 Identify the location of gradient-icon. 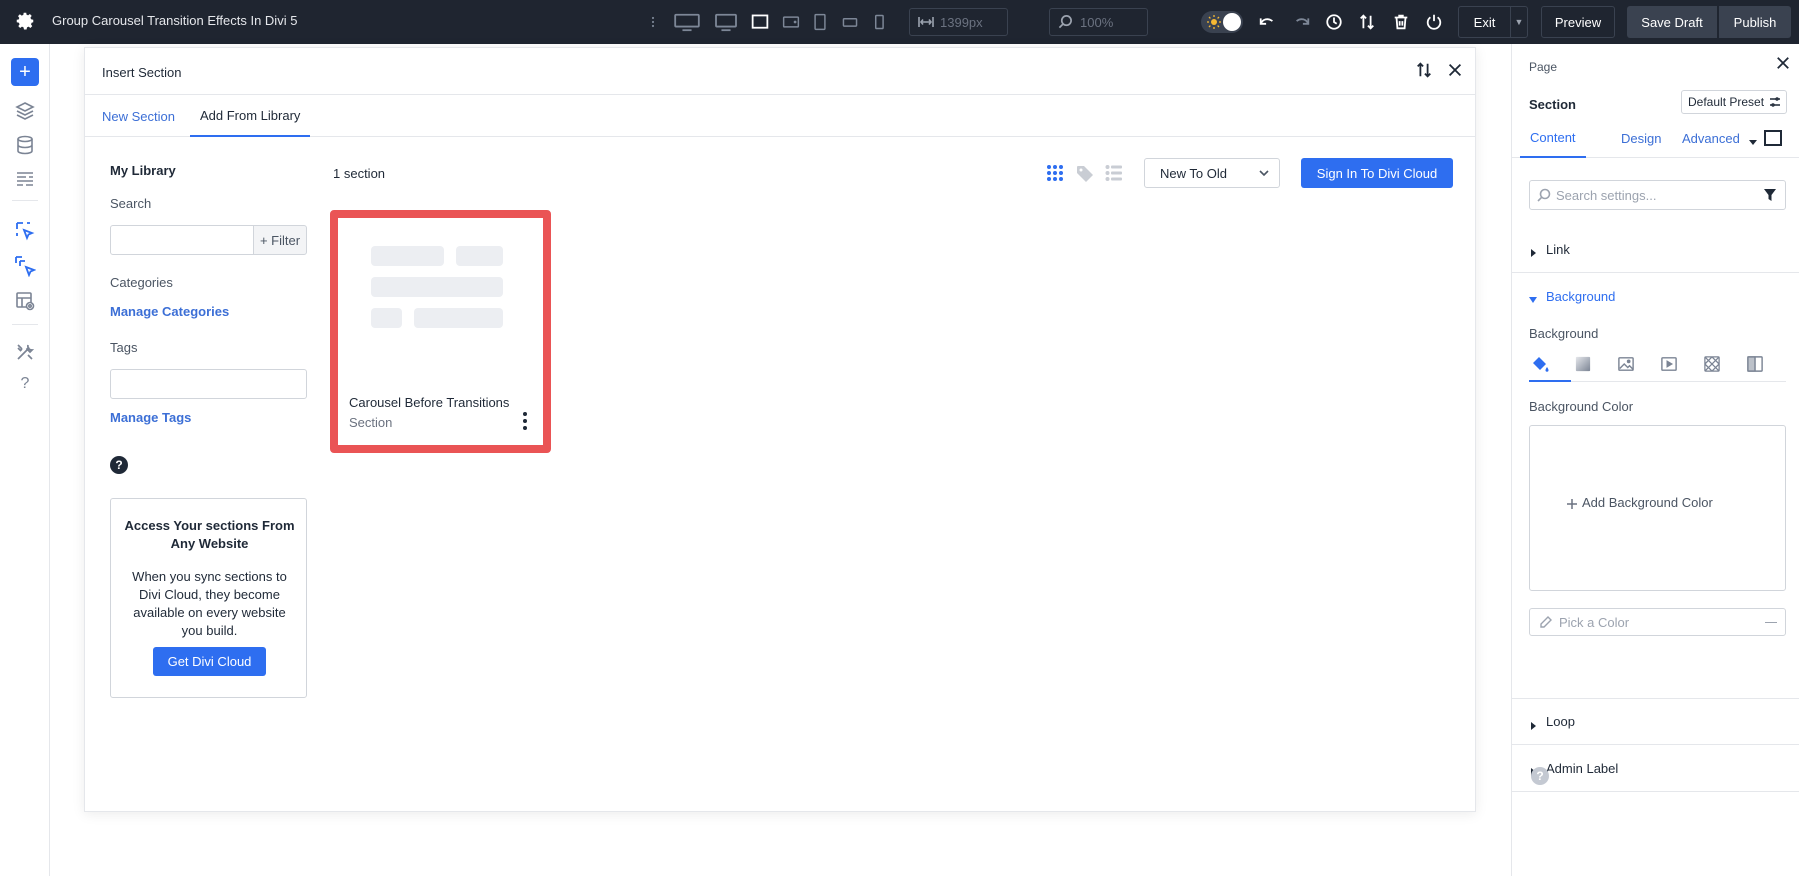
(1584, 365).